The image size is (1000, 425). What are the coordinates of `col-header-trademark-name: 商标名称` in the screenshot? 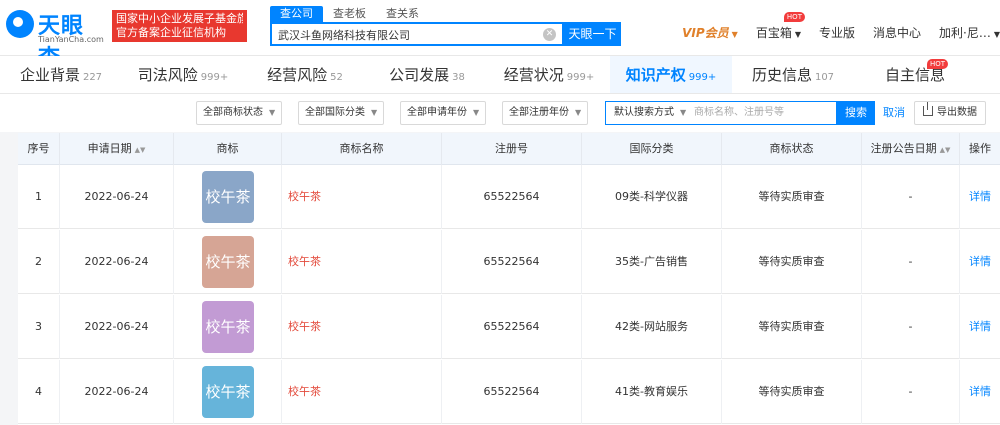 It's located at (362, 149).